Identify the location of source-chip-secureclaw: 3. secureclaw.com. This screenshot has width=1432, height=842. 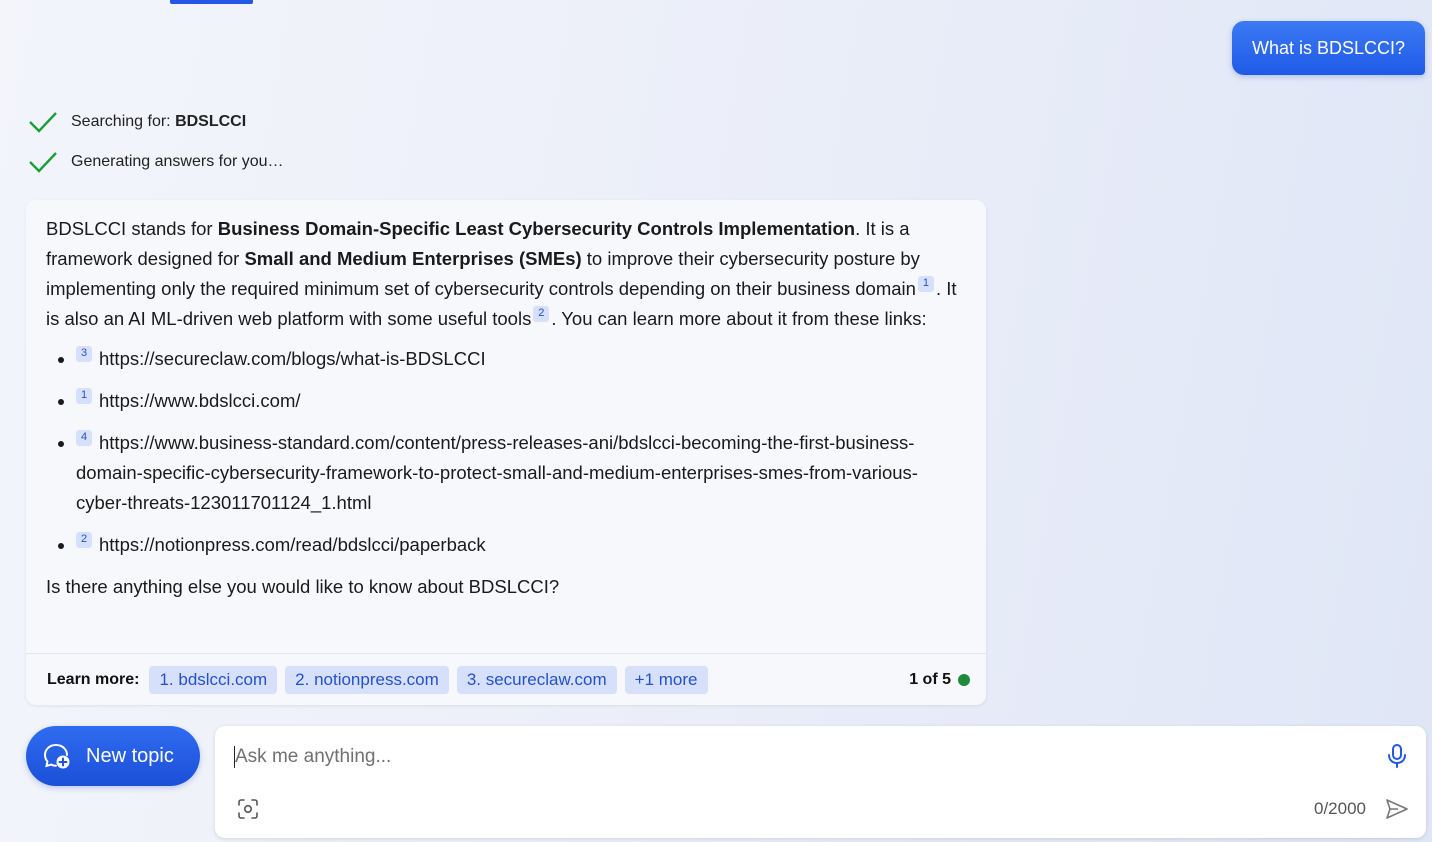
(536, 679).